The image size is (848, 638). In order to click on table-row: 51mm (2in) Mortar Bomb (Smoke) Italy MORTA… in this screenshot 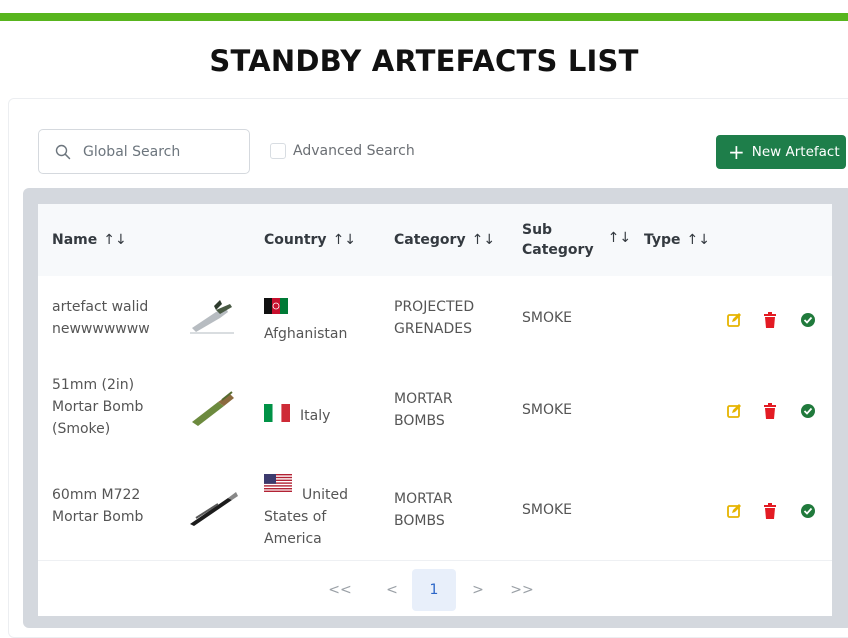, I will do `click(435, 417)`.